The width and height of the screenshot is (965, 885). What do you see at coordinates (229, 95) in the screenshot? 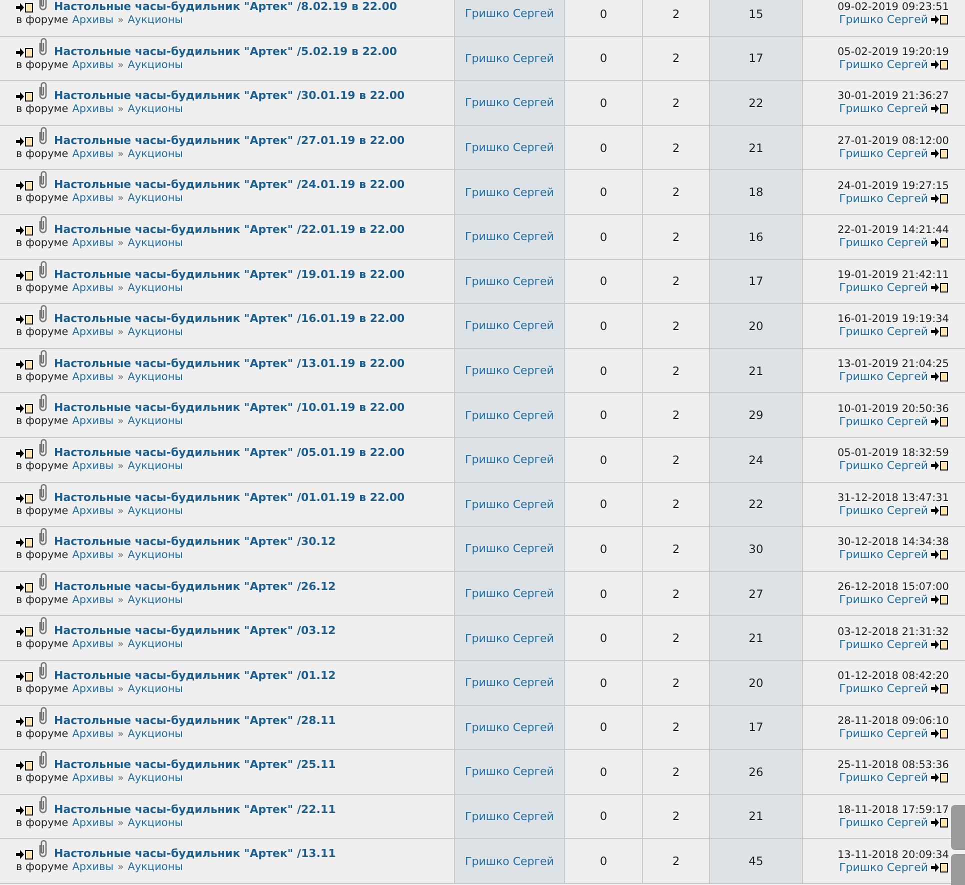
I see `topic-title-link: Настольные часы-будильник "Артек" /30.01.19 в 22.00` at bounding box center [229, 95].